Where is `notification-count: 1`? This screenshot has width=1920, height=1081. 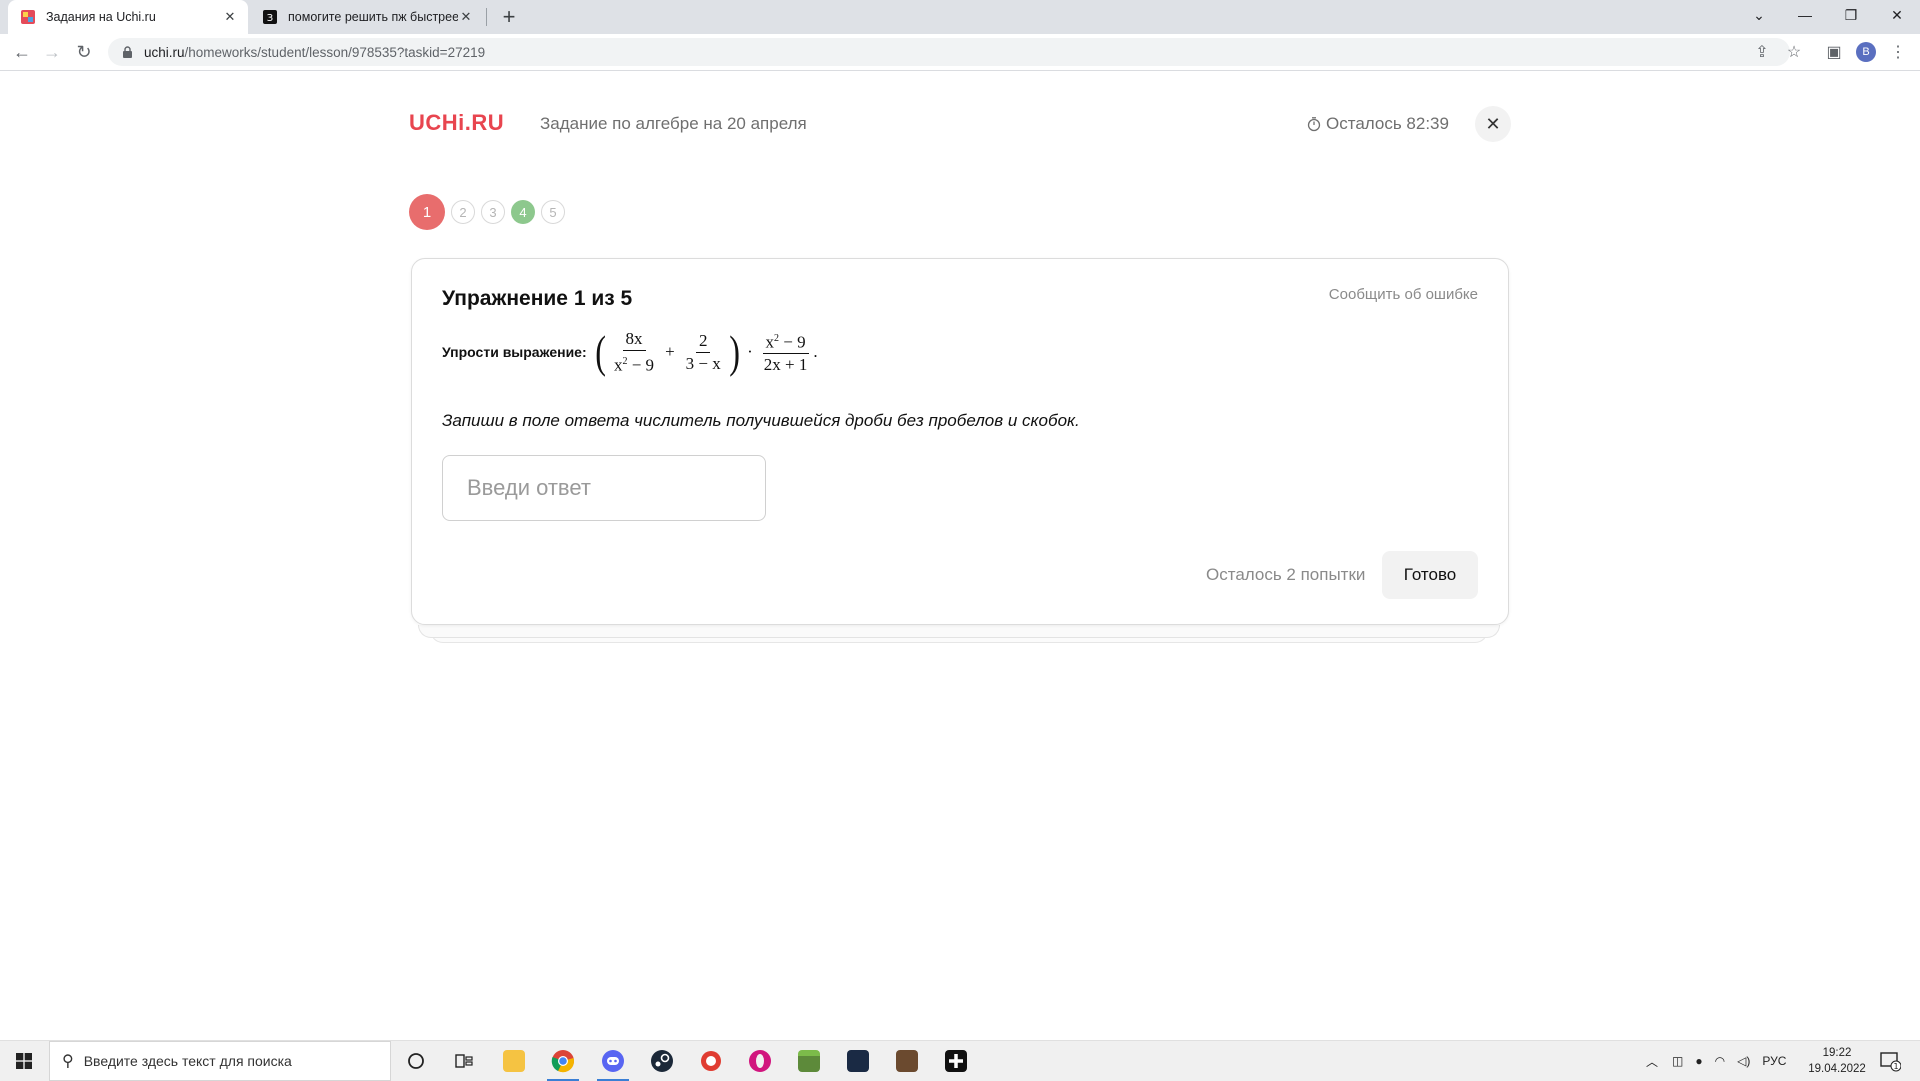 notification-count: 1 is located at coordinates (1895, 1066).